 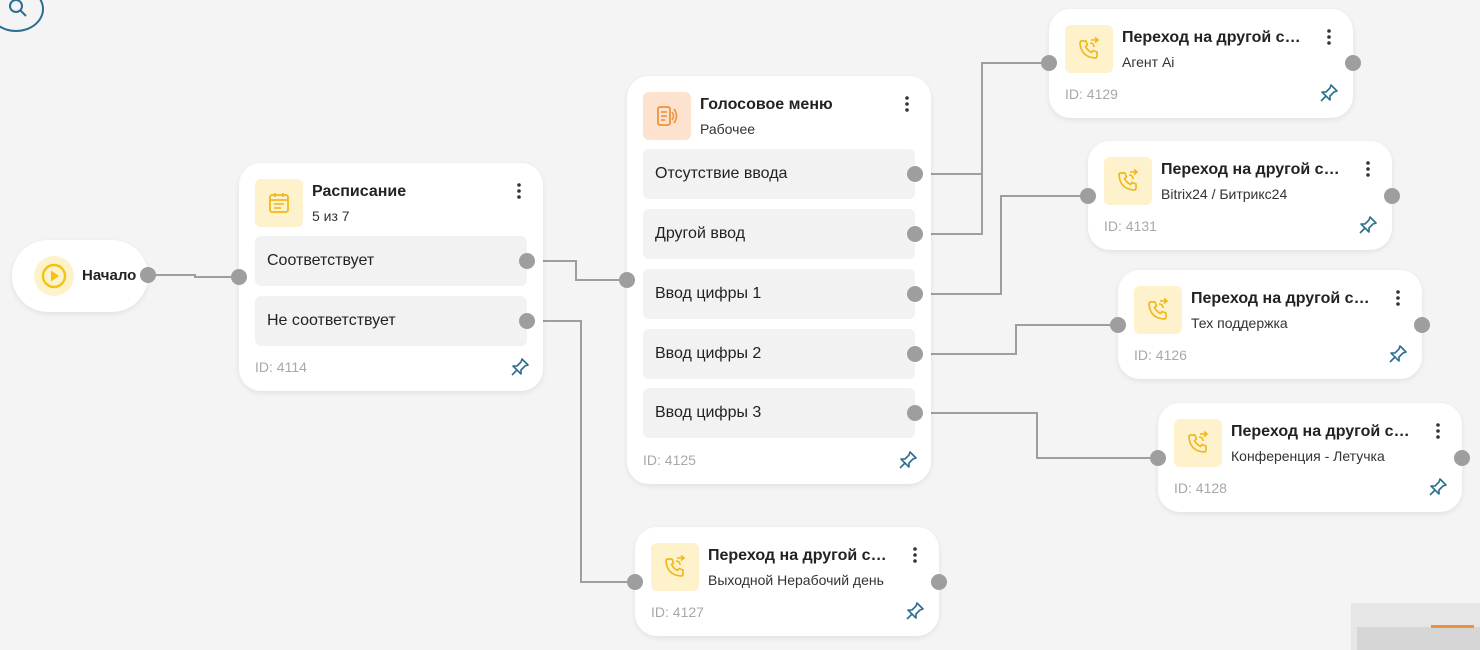 What do you see at coordinates (1049, 63) in the screenshot?
I see `transfer-4129-input-port` at bounding box center [1049, 63].